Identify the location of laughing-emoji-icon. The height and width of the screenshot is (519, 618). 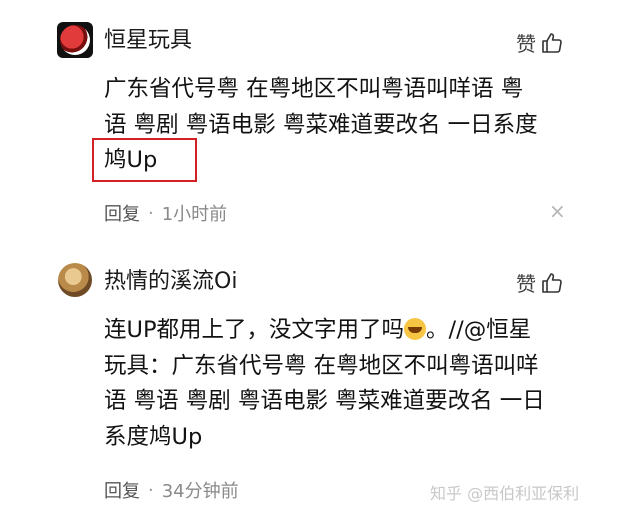
(415, 329).